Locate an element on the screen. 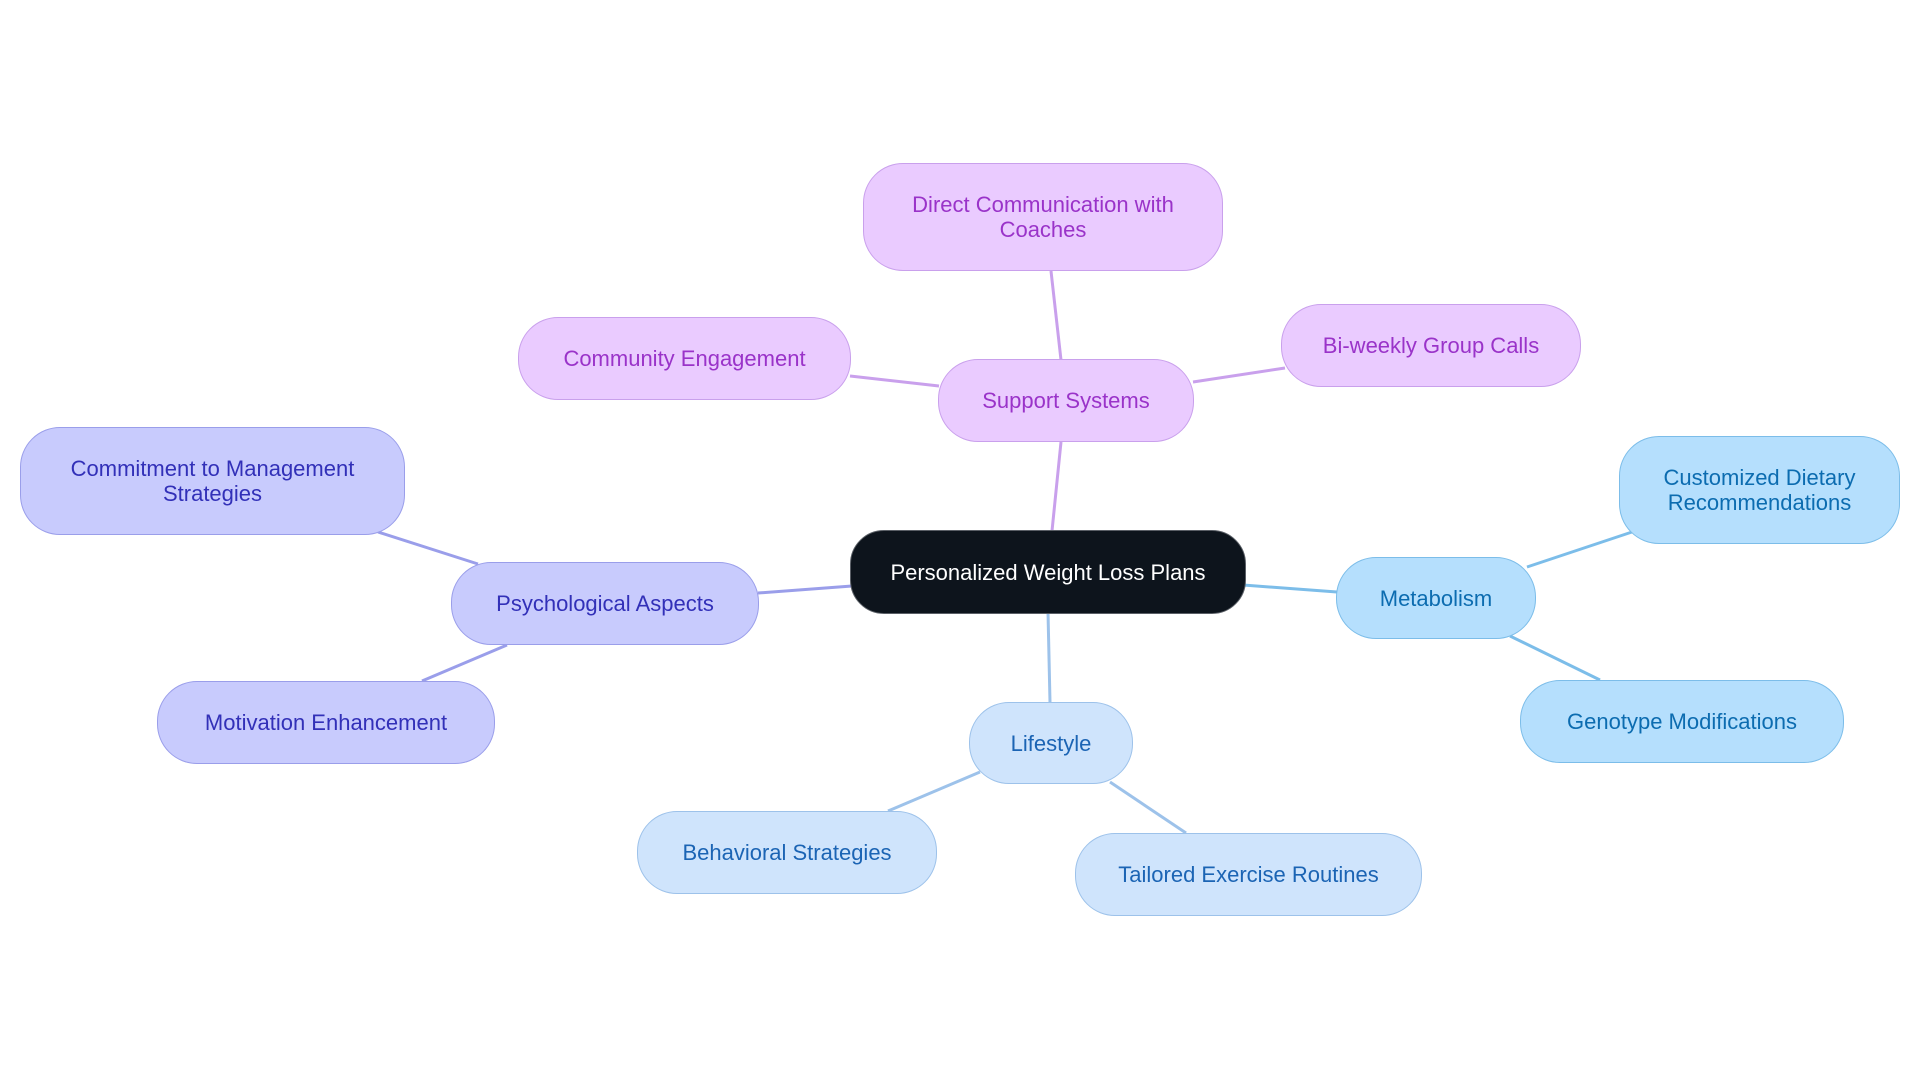 This screenshot has width=1920, height=1083. edge-support-direct is located at coordinates (1056, 315).